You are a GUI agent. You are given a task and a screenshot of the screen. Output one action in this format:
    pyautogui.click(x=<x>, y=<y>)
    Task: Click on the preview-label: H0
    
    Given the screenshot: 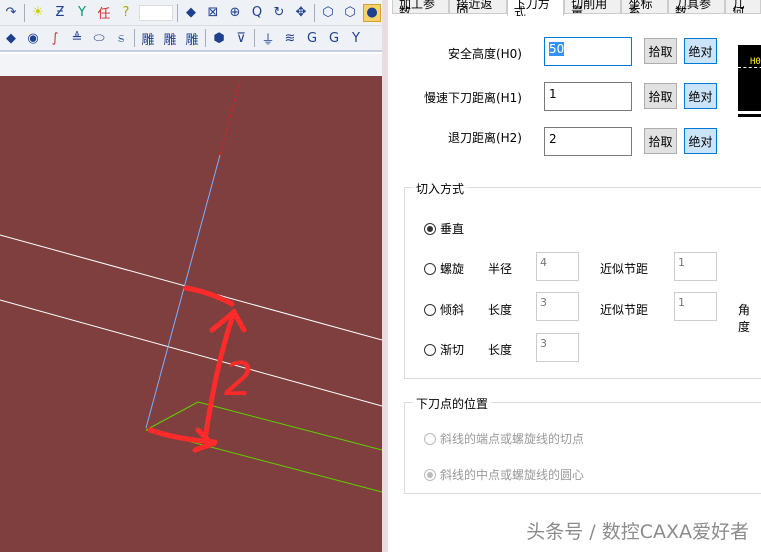 What is the action you would take?
    pyautogui.click(x=755, y=62)
    